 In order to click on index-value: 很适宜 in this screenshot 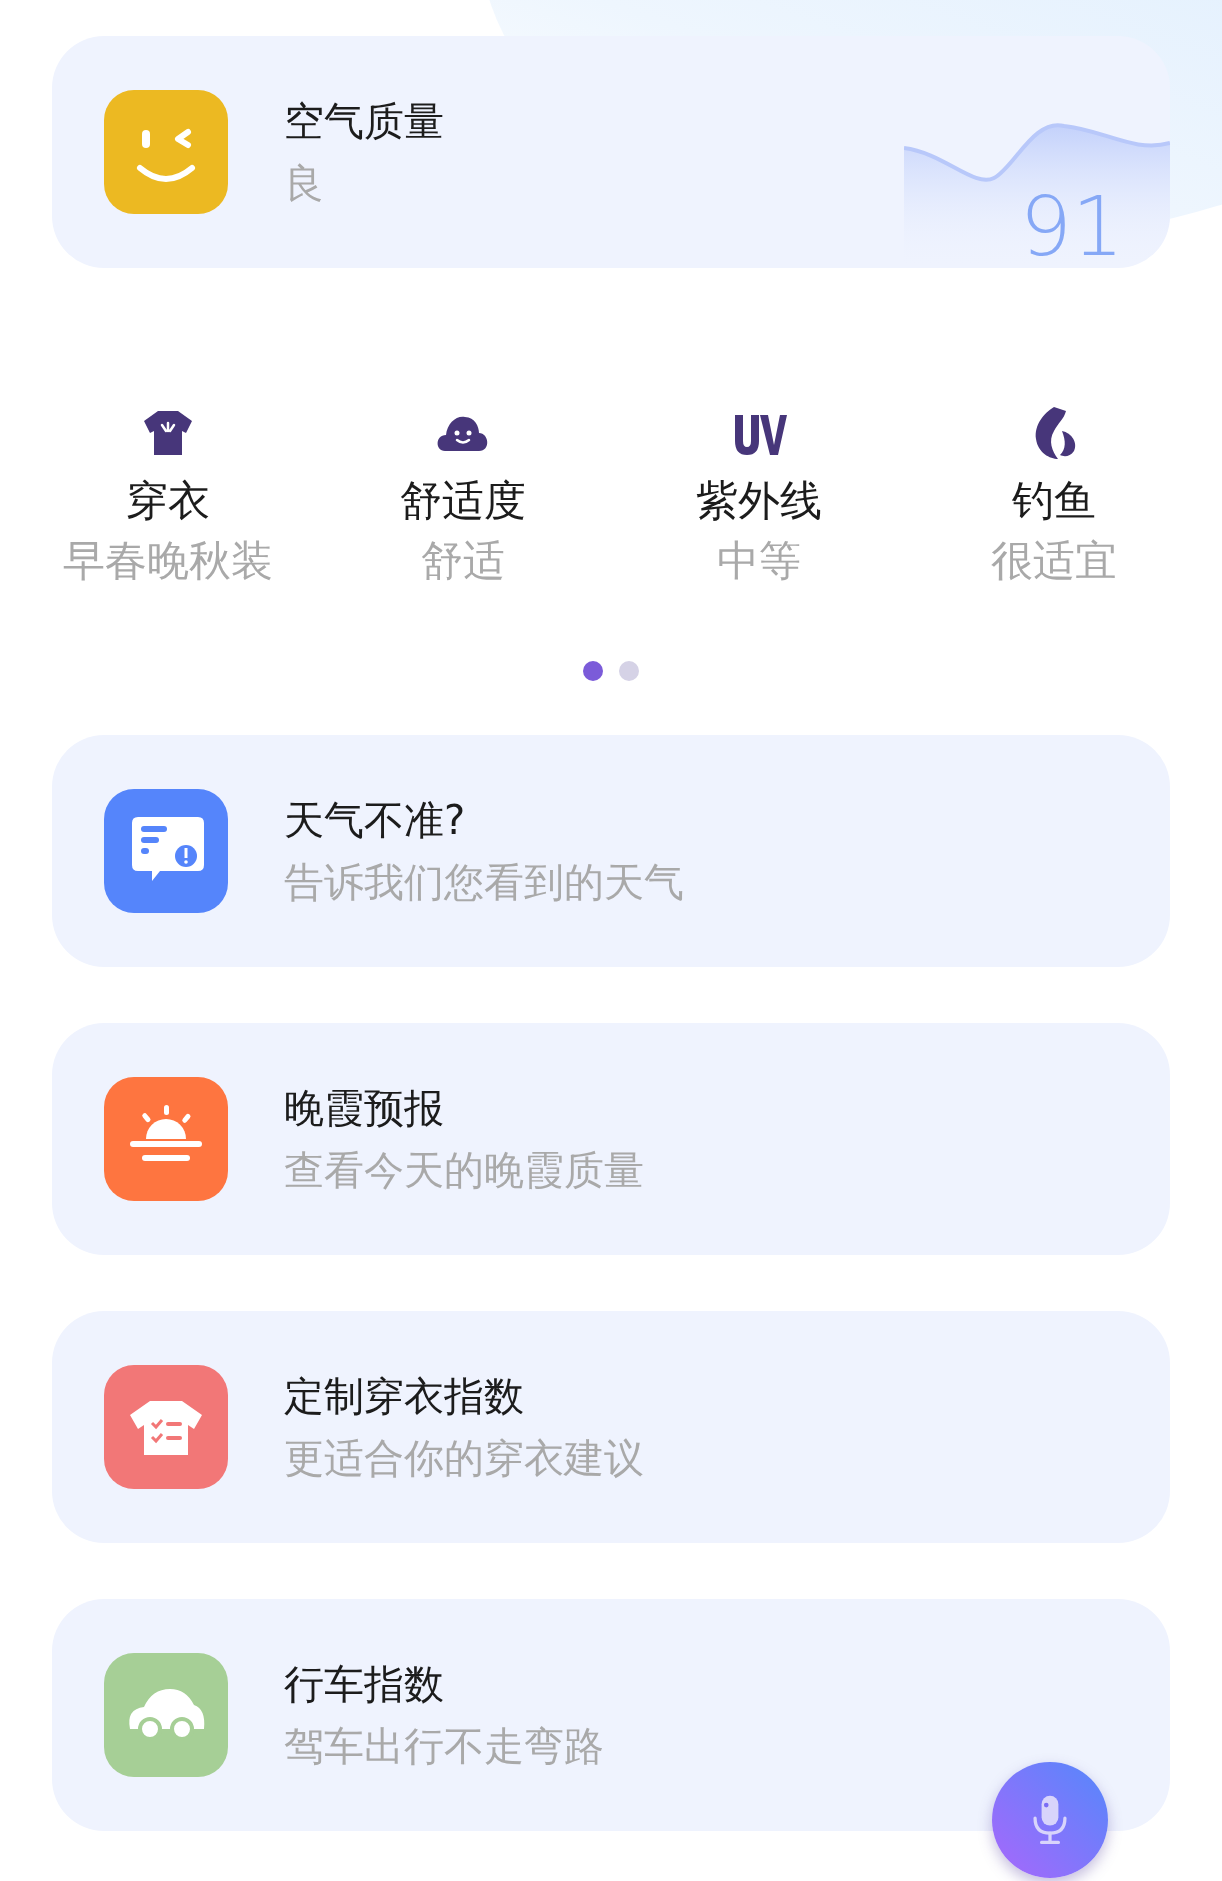, I will do `click(1054, 561)`.